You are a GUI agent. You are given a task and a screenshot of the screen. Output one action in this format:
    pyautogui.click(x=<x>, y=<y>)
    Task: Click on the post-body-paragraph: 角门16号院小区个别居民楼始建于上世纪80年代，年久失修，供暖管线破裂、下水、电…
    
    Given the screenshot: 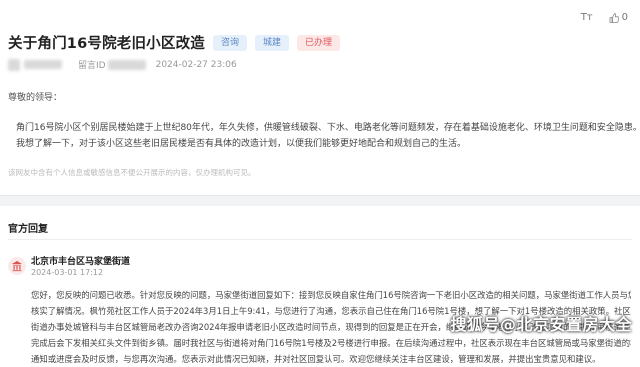 What is the action you would take?
    pyautogui.click(x=328, y=128)
    